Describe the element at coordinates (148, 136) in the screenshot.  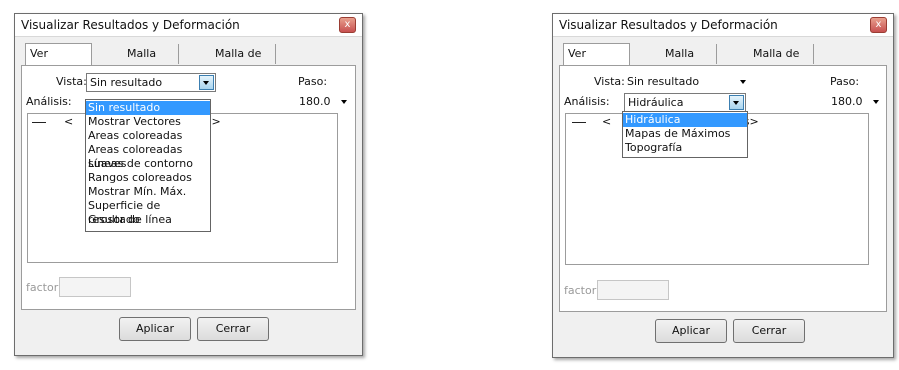
I see `dropdown-option: Areas coloreadas` at that location.